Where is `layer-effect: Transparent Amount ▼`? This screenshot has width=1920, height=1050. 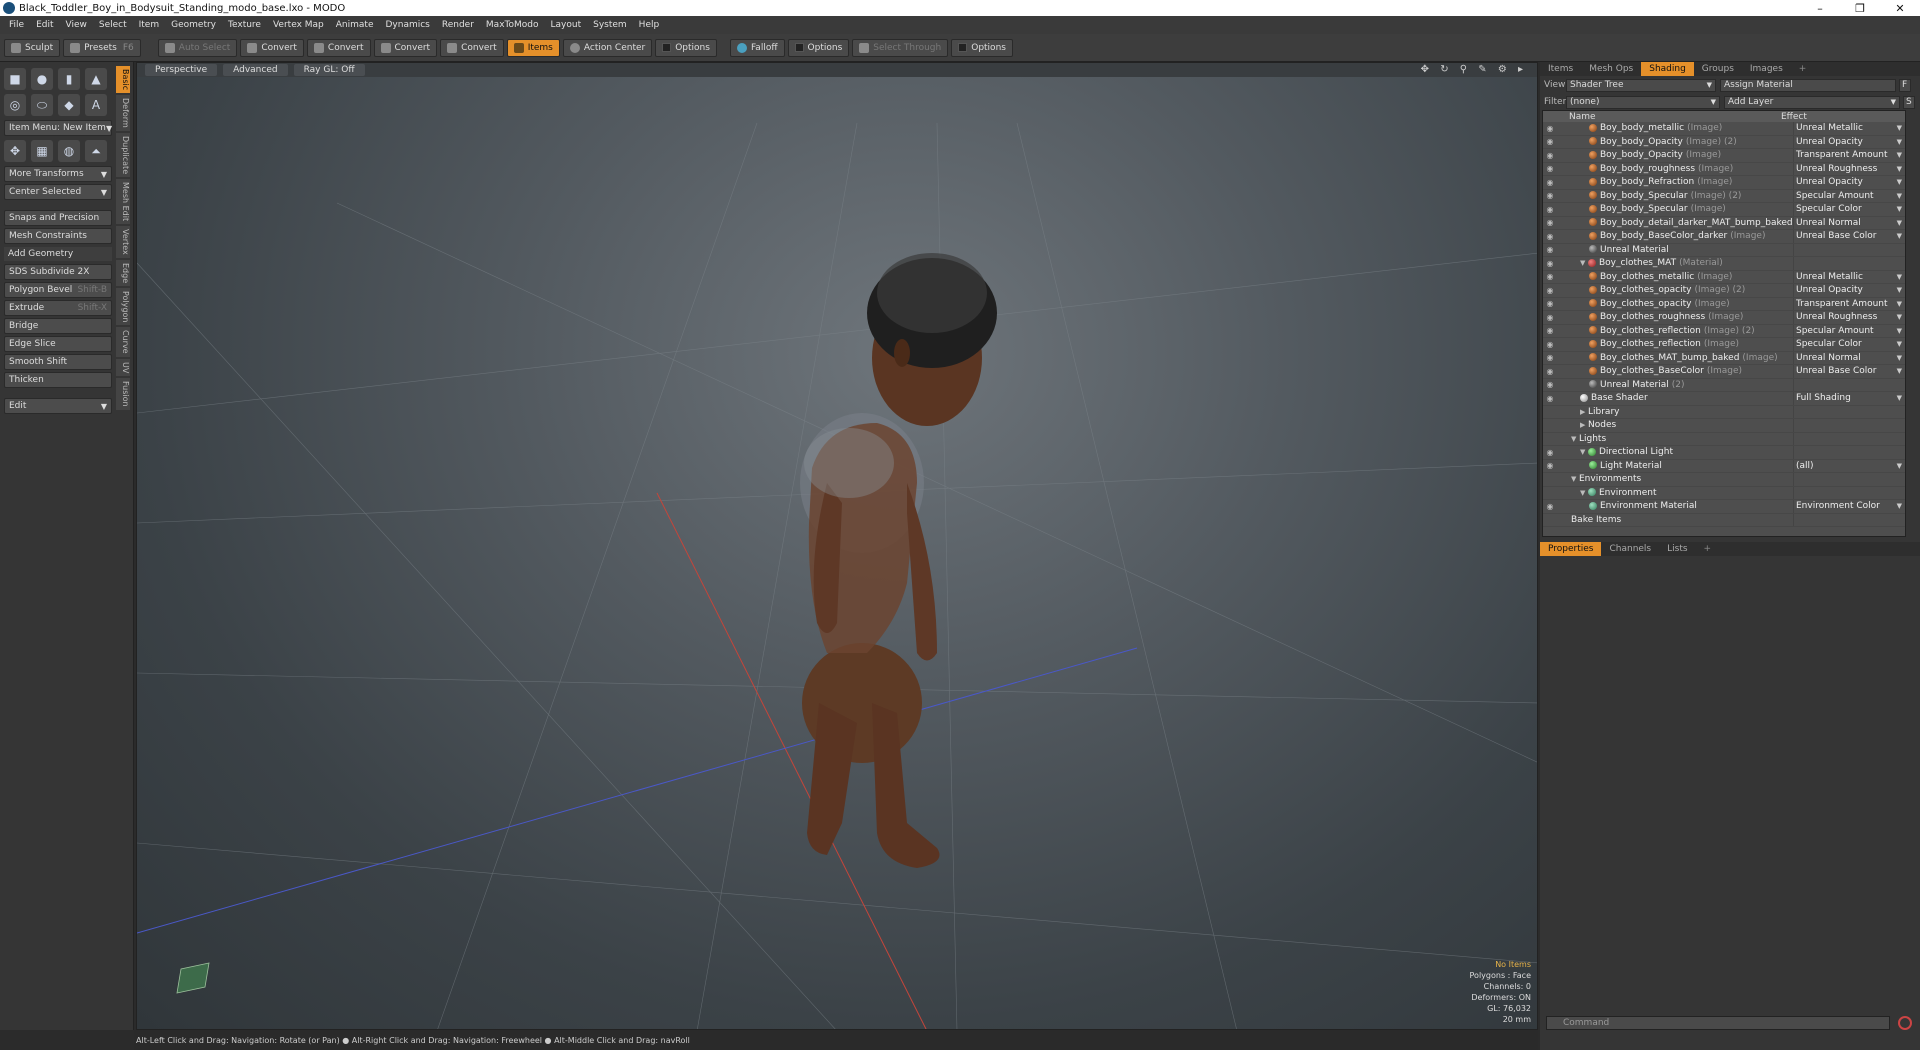
layer-effect: Transparent Amount ▼ is located at coordinates (1849, 303).